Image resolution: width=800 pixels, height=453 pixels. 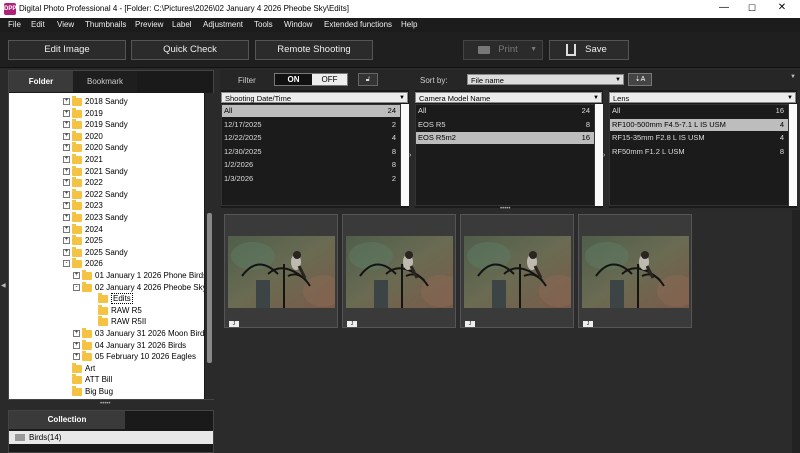 What do you see at coordinates (106, 240) in the screenshot?
I see `folder-tree-item: +2025` at bounding box center [106, 240].